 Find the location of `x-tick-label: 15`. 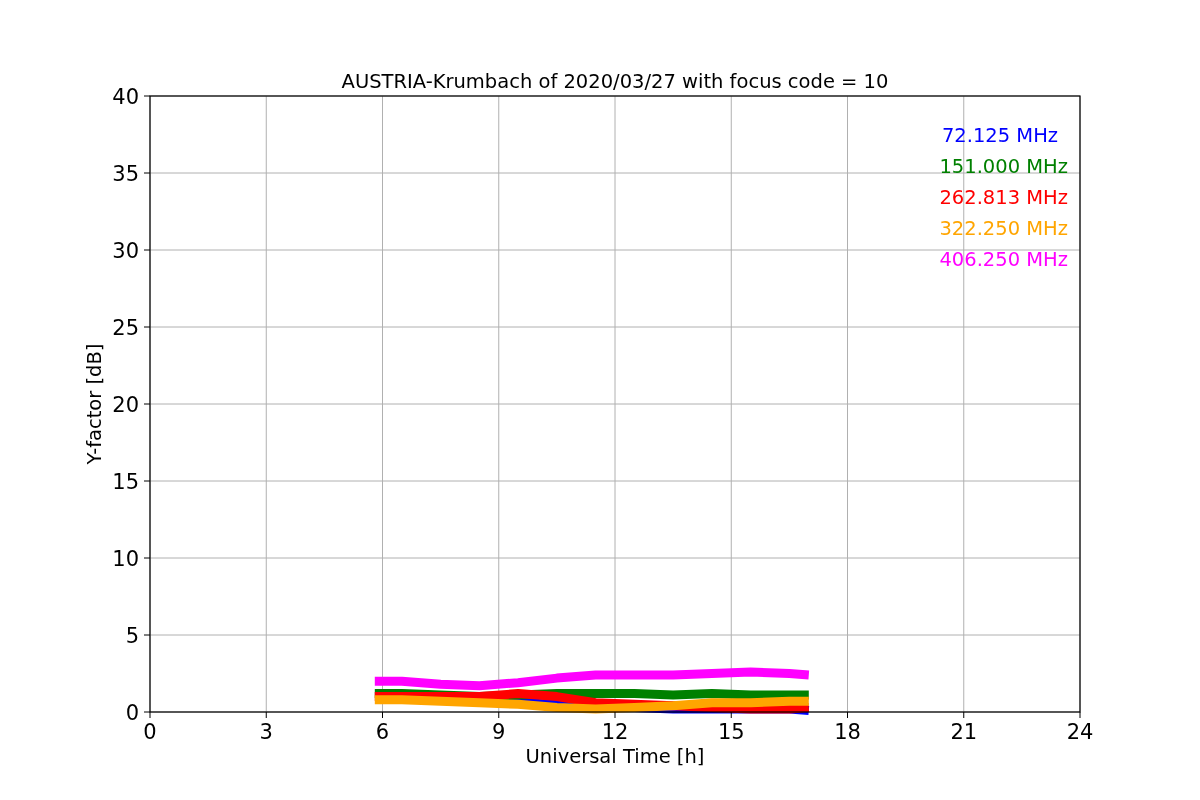

x-tick-label: 15 is located at coordinates (731, 732).